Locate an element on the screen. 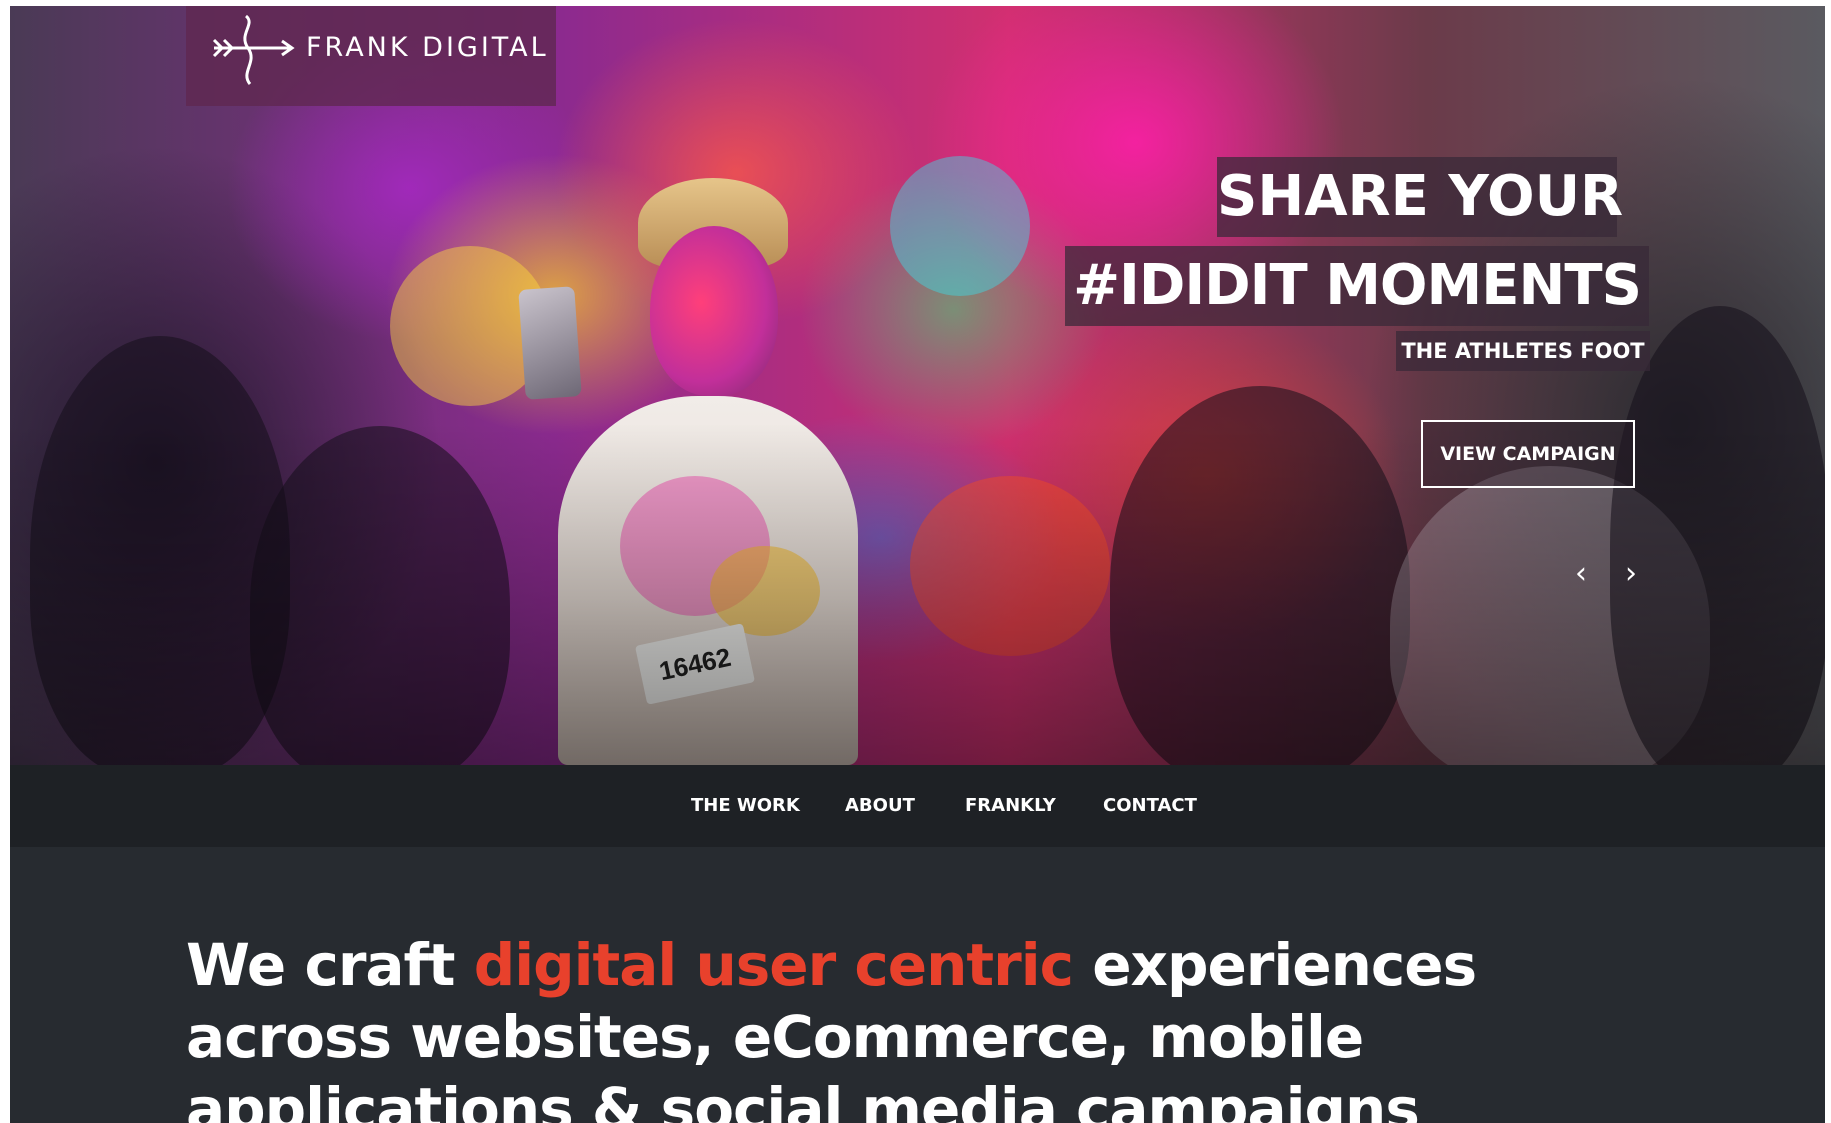 The height and width of the screenshot is (1123, 1831). slider-prev-button: ‹ is located at coordinates (1581, 574).